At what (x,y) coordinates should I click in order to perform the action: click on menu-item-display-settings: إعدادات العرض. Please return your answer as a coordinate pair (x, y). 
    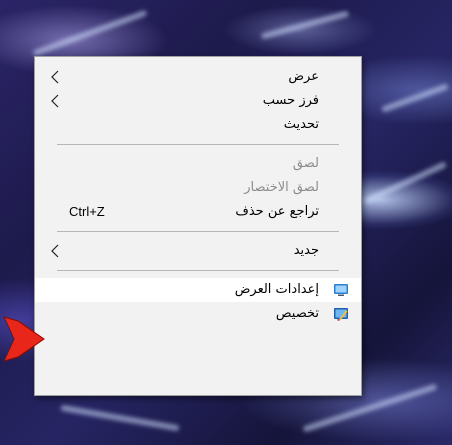
    Looking at the image, I should click on (198, 290).